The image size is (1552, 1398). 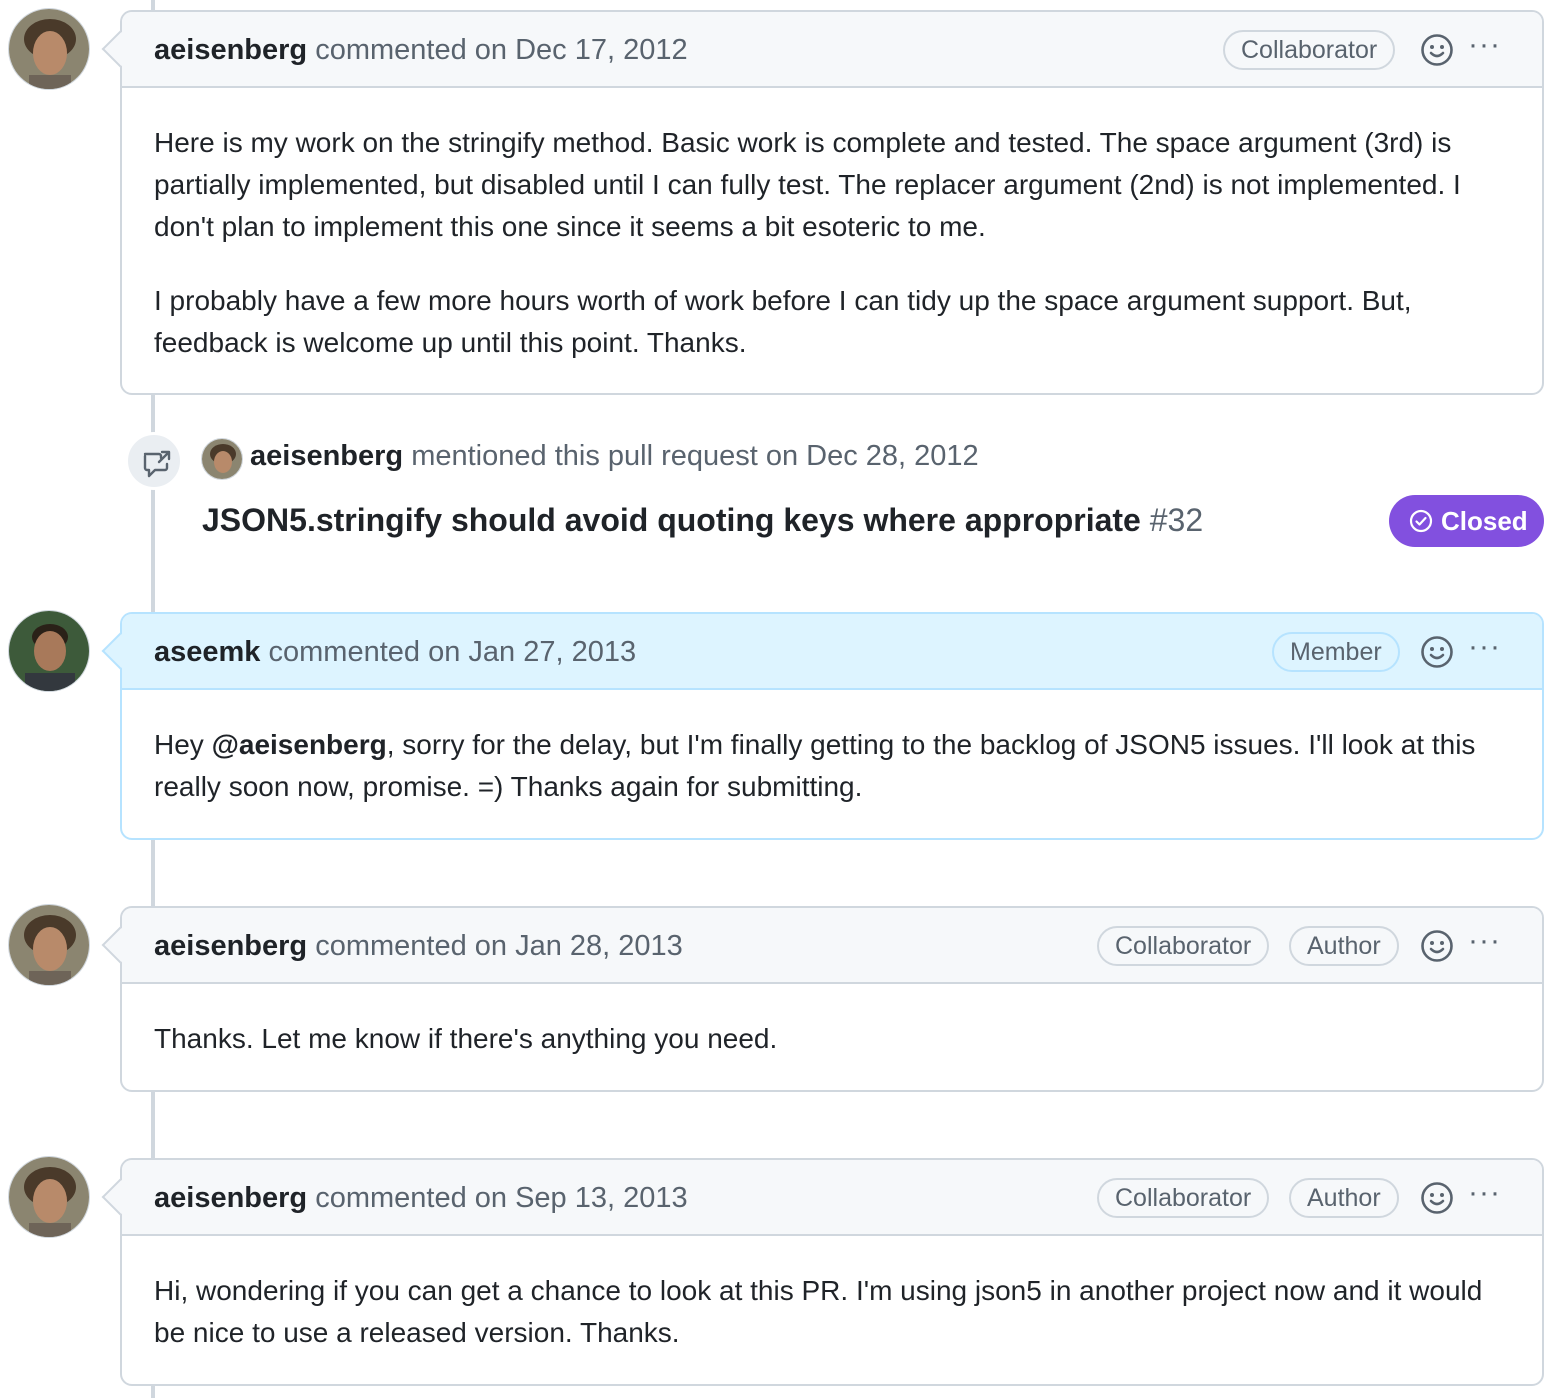 What do you see at coordinates (326, 456) in the screenshot?
I see `event-author: aeisenberg` at bounding box center [326, 456].